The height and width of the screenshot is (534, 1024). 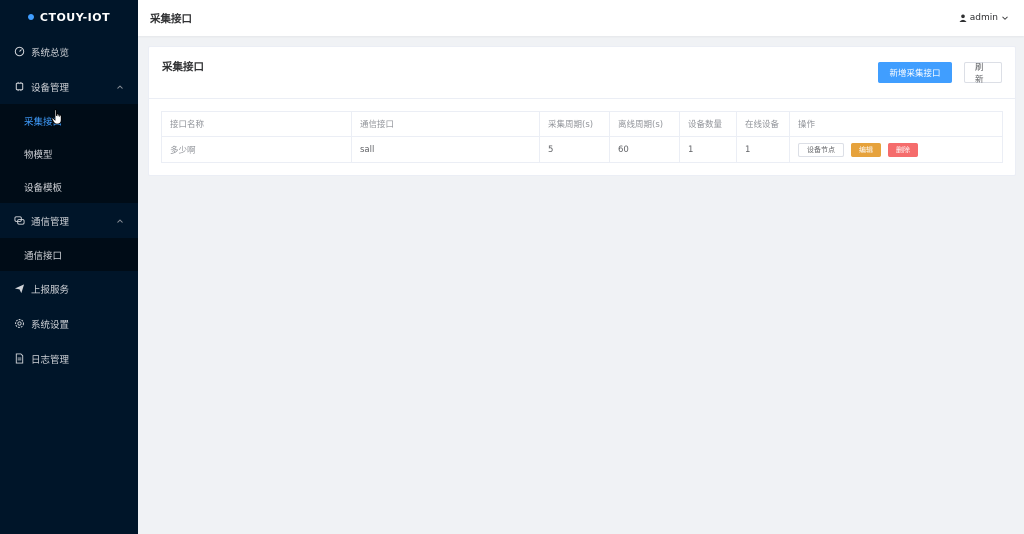 What do you see at coordinates (43, 256) in the screenshot?
I see `sidebar-subitem-label: 通信接口` at bounding box center [43, 256].